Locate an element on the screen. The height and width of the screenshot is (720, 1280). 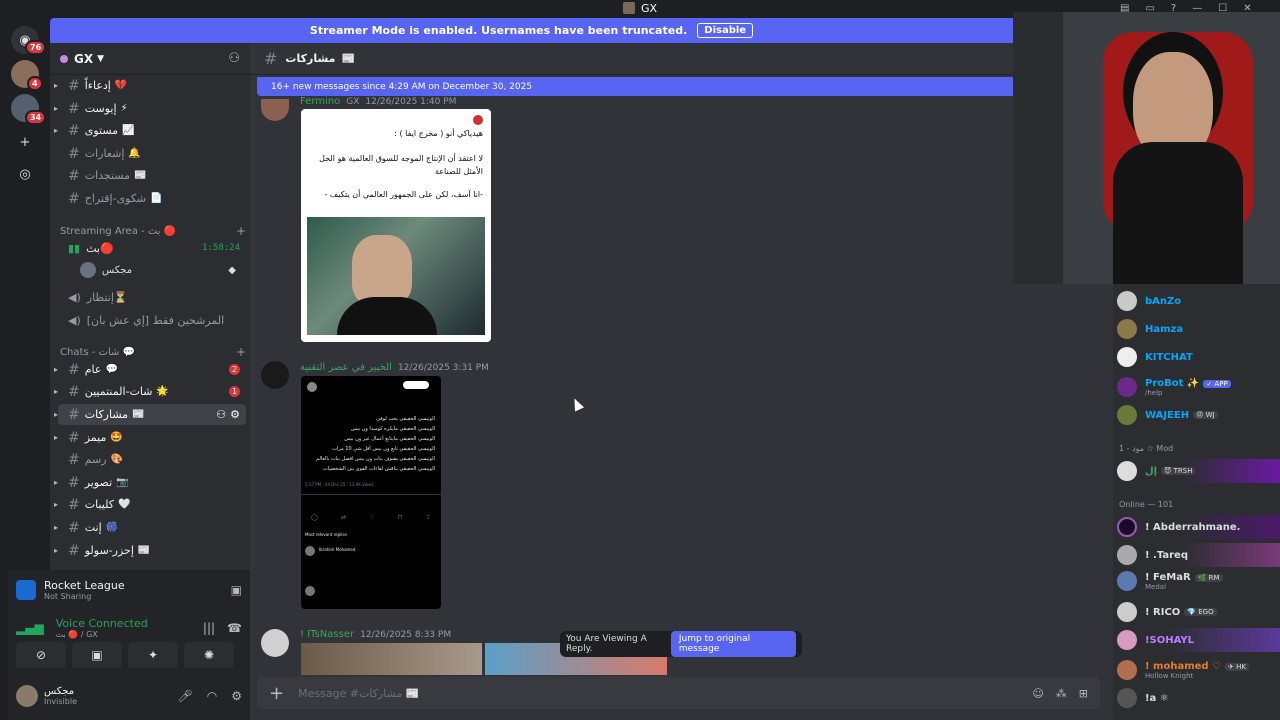
disconnect-icon: ☎ is located at coordinates (234, 628).